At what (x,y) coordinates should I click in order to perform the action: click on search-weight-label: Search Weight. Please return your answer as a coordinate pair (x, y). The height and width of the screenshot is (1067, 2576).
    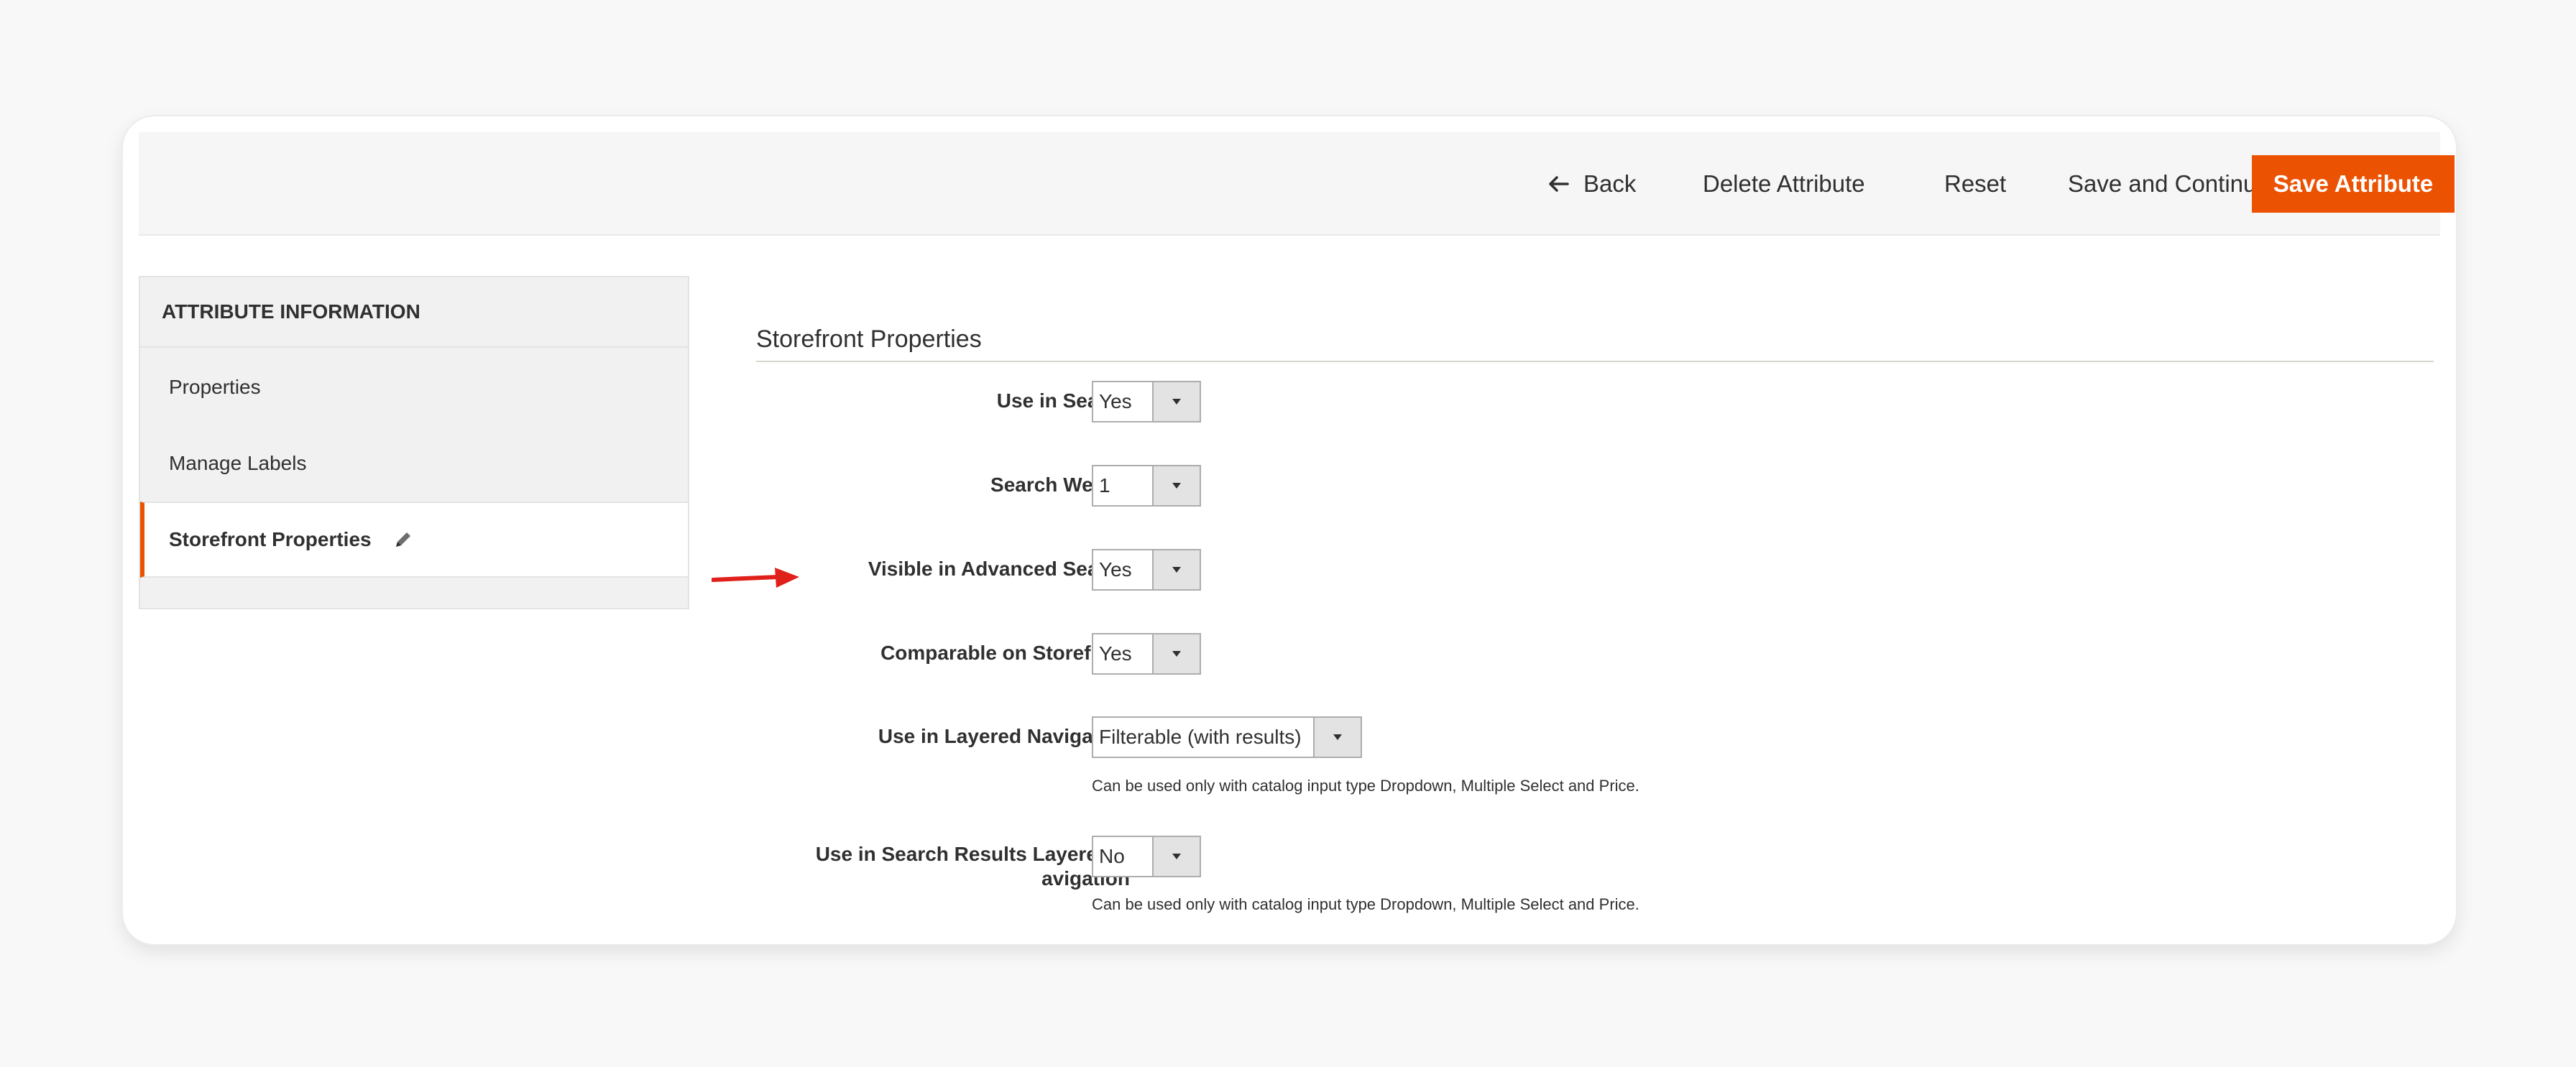
    Looking at the image, I should click on (1060, 485).